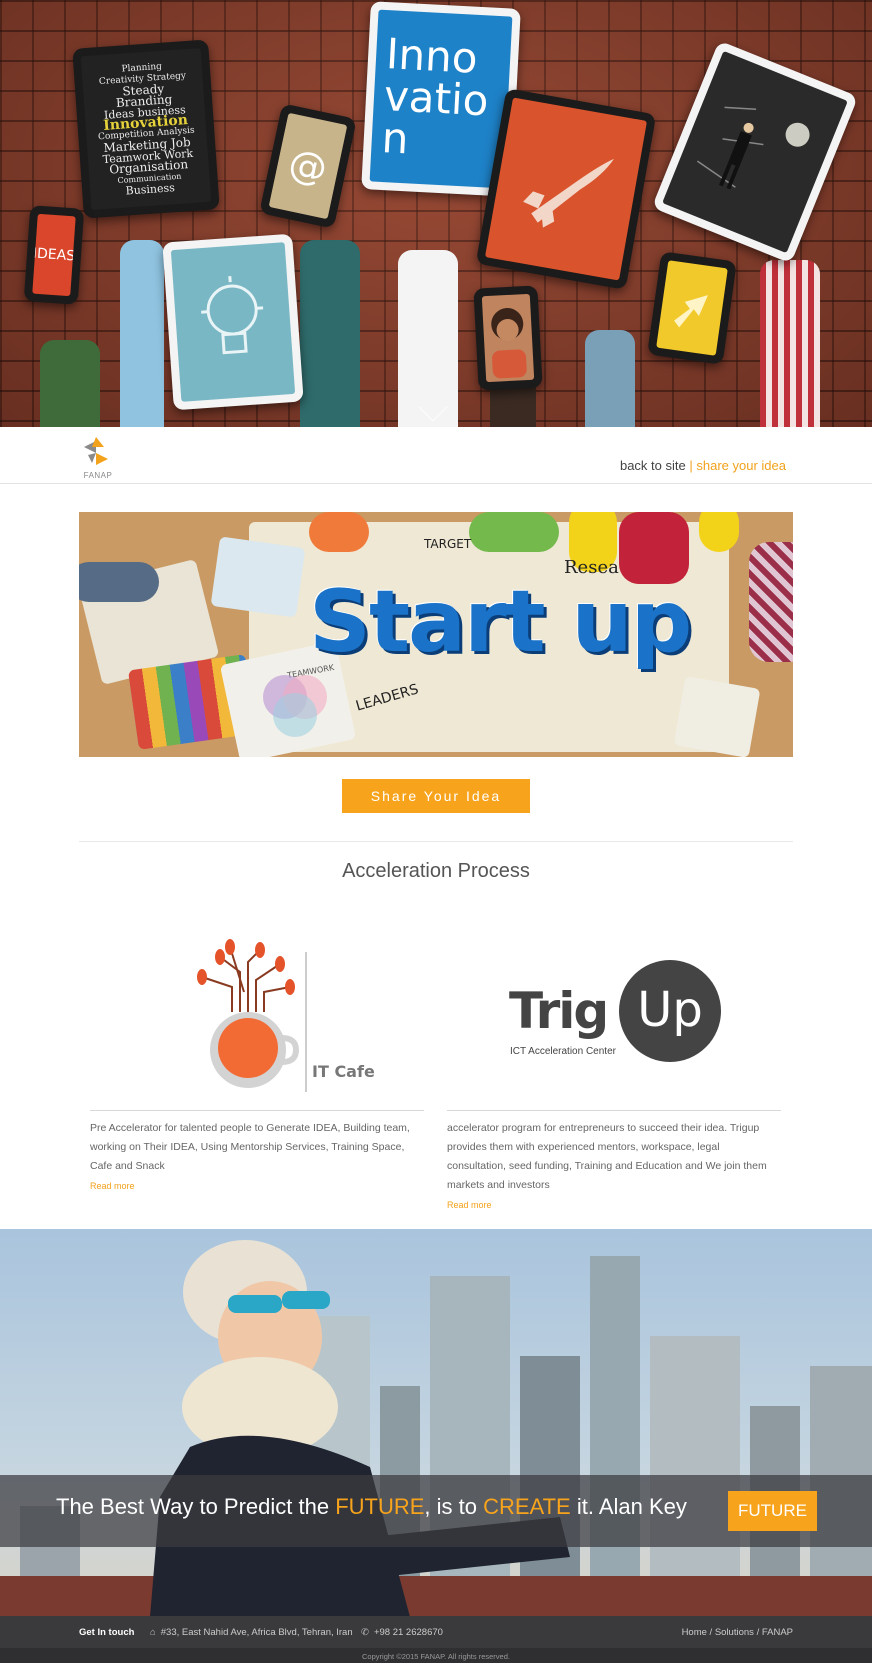 The image size is (872, 1663). Describe the element at coordinates (402, 1632) in the screenshot. I see `footer-phone: ✆ +98 21 2628670` at that location.